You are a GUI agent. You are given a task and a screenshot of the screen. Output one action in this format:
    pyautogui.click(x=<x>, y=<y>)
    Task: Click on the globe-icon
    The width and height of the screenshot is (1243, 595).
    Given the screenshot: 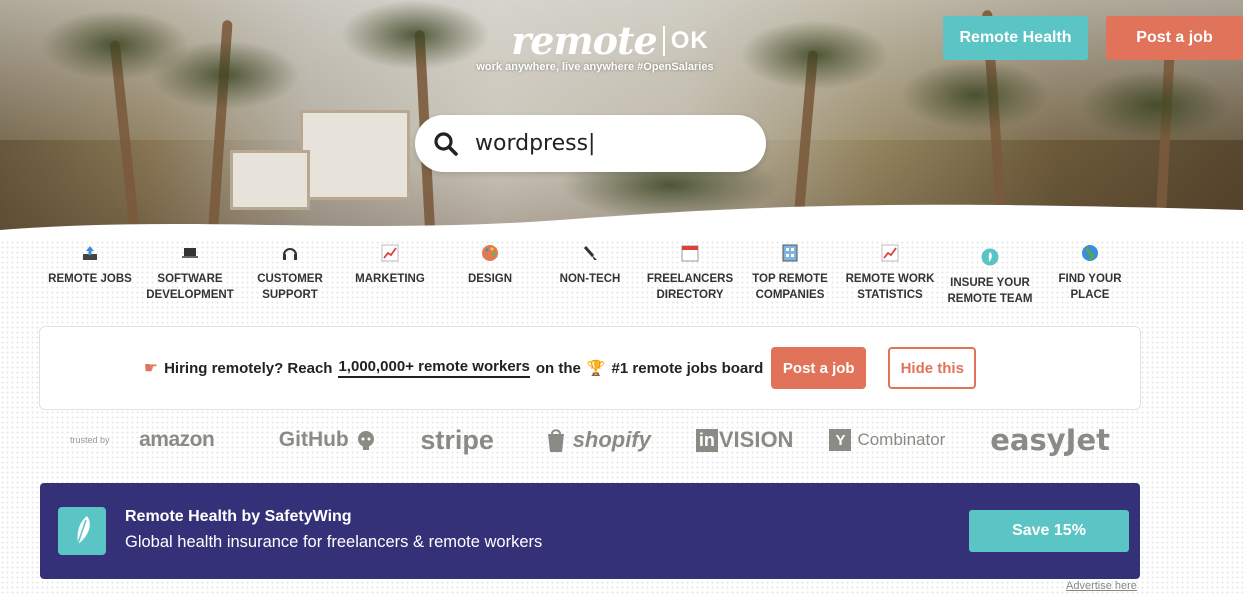 What is the action you would take?
    pyautogui.click(x=1090, y=253)
    